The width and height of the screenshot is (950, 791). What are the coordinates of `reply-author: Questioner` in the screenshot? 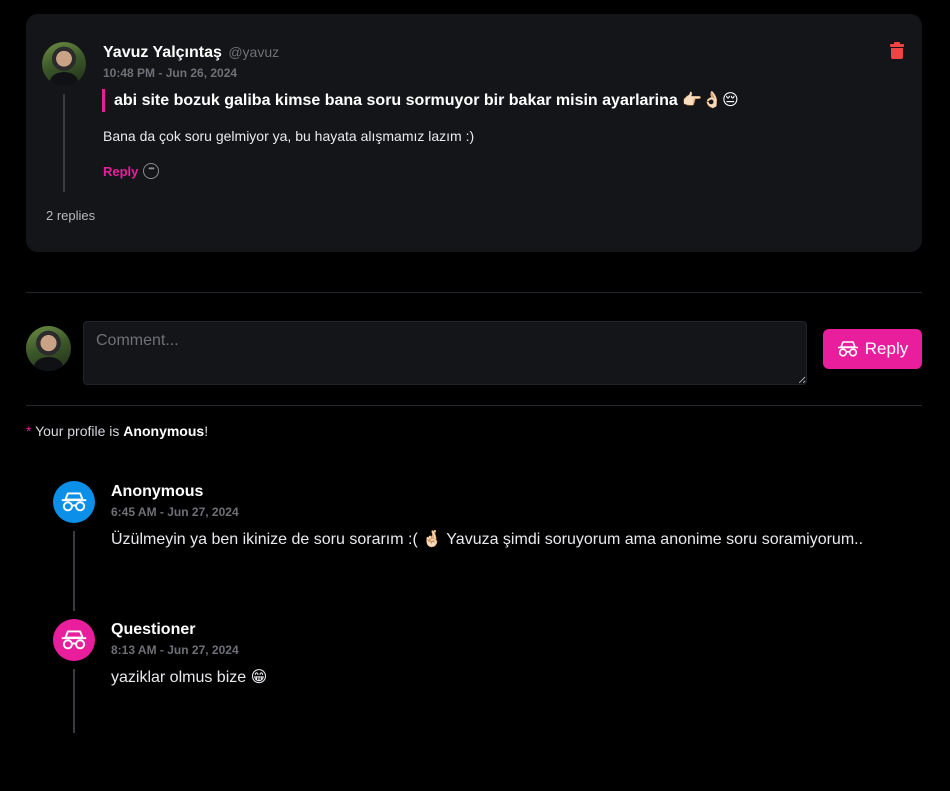 It's located at (153, 629).